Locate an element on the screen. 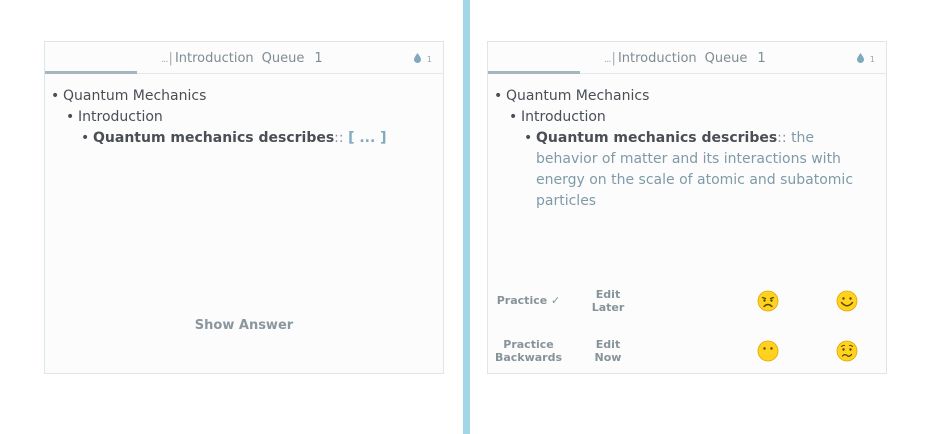 The height and width of the screenshot is (434, 935). show-answer-button: Show Answer is located at coordinates (244, 325).